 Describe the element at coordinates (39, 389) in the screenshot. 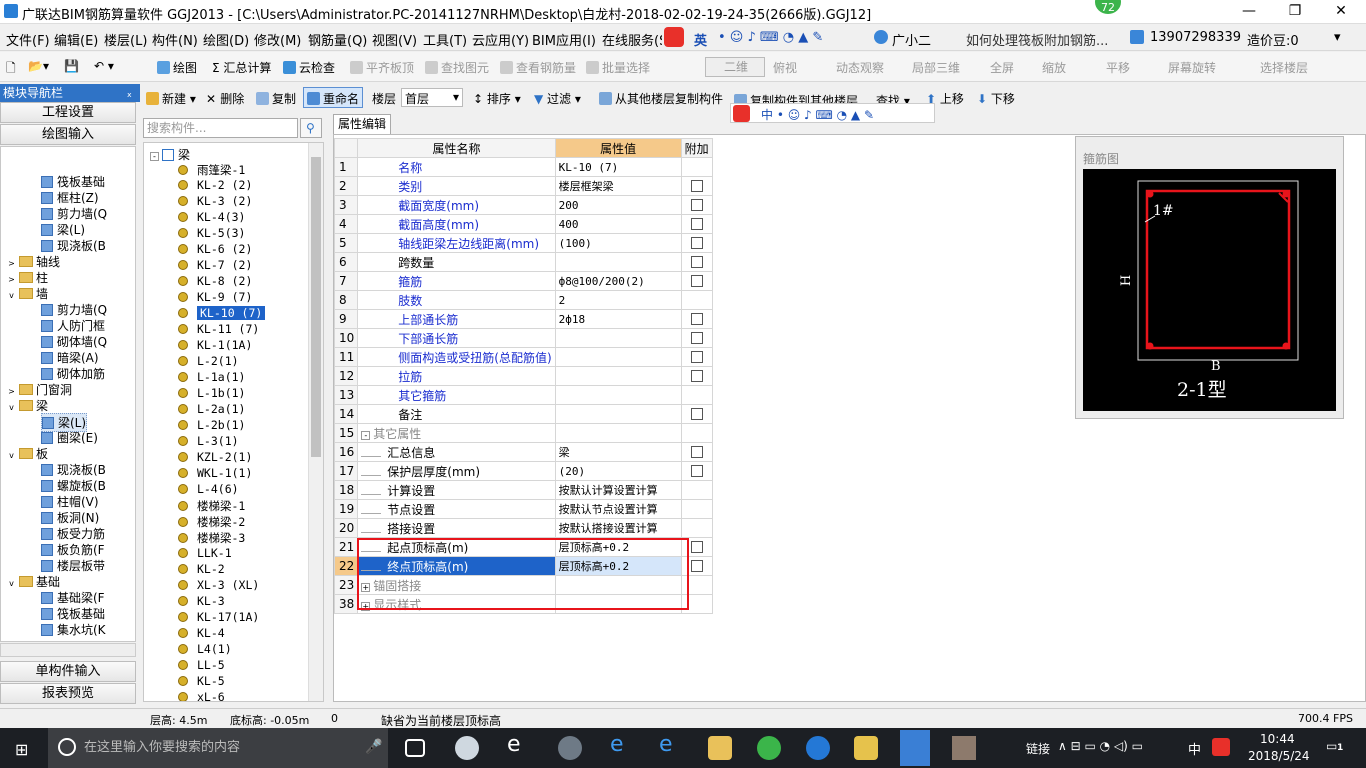

I see `nav-tree-item: > 门窗洞` at that location.